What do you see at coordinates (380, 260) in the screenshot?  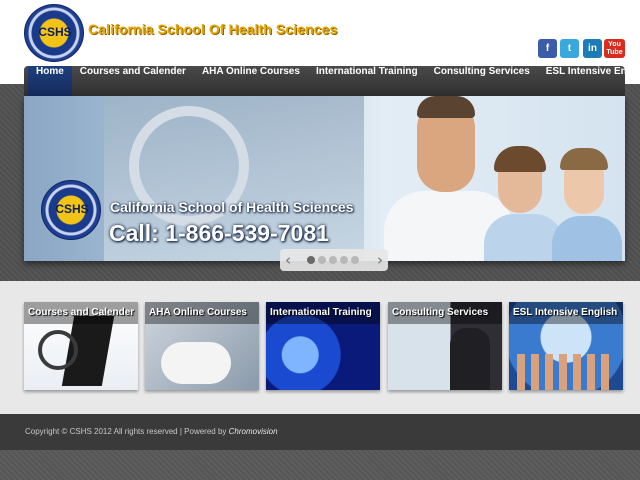 I see `chevron-right-icon: ›` at bounding box center [380, 260].